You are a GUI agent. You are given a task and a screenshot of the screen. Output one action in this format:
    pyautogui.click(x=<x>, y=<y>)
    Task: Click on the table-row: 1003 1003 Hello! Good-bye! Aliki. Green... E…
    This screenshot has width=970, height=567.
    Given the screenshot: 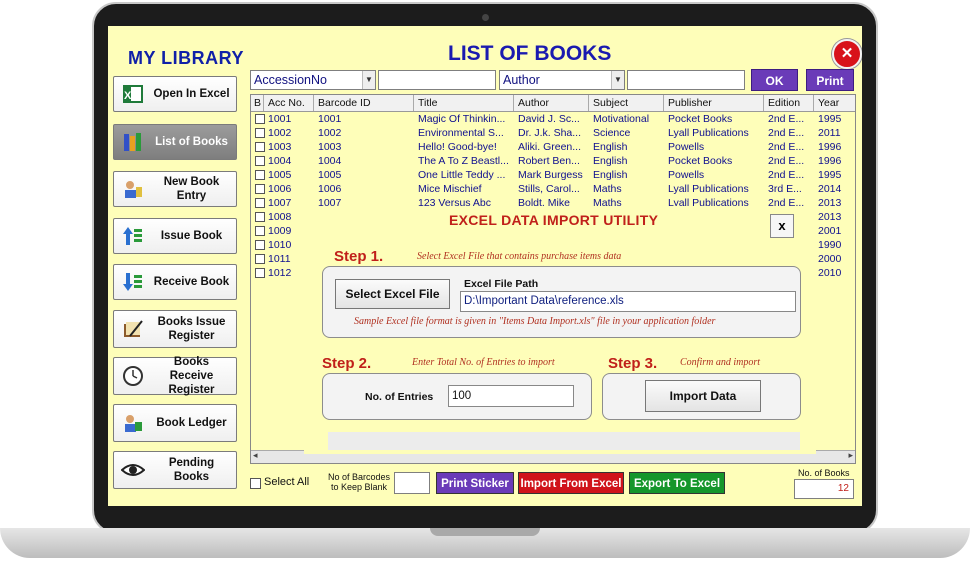 What is the action you would take?
    pyautogui.click(x=553, y=147)
    